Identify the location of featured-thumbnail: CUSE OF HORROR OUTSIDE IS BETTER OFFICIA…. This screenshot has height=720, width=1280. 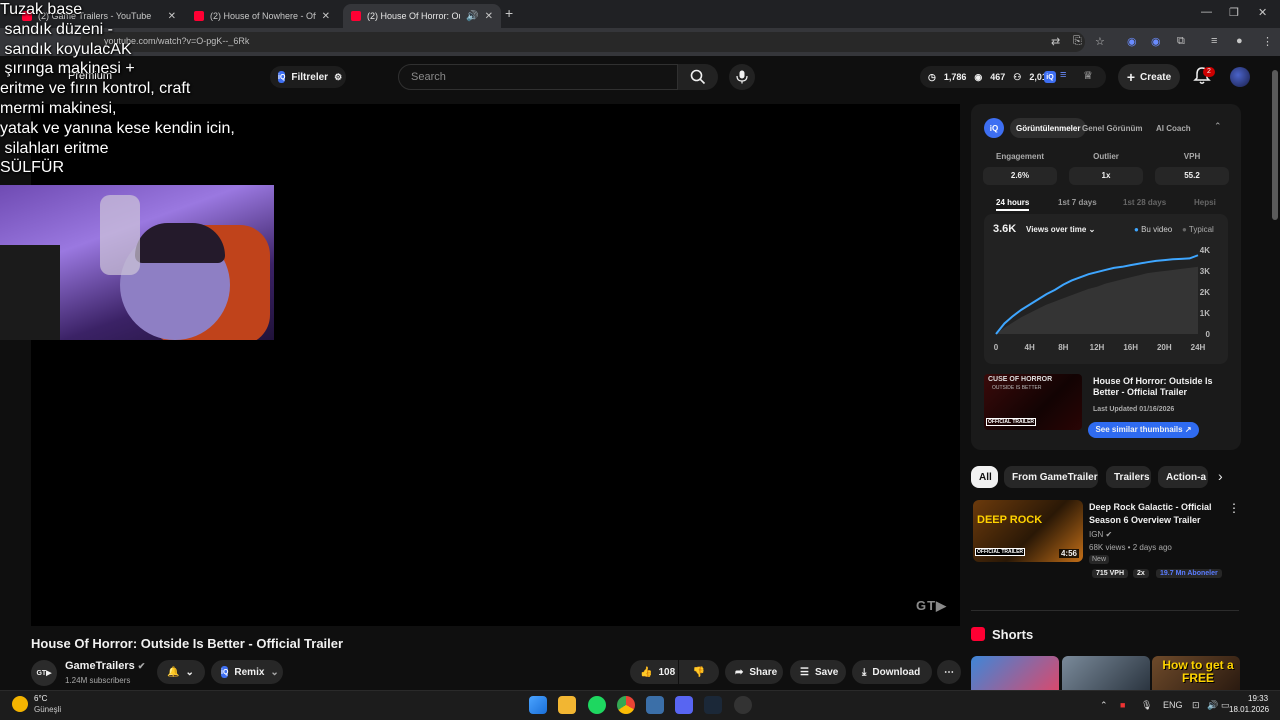
(1033, 402).